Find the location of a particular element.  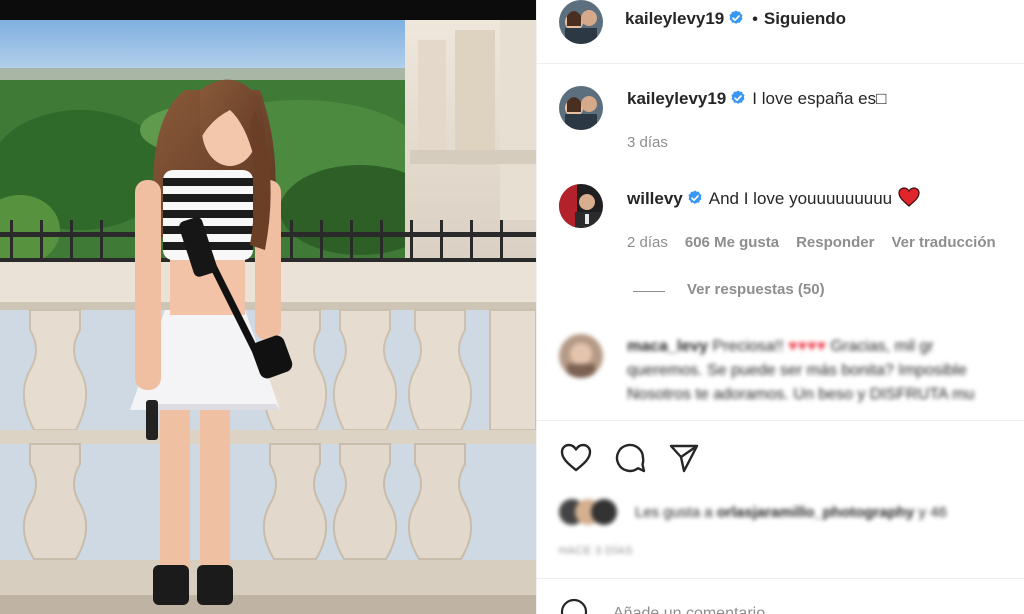

likes-suffix: y 46 is located at coordinates (932, 512).